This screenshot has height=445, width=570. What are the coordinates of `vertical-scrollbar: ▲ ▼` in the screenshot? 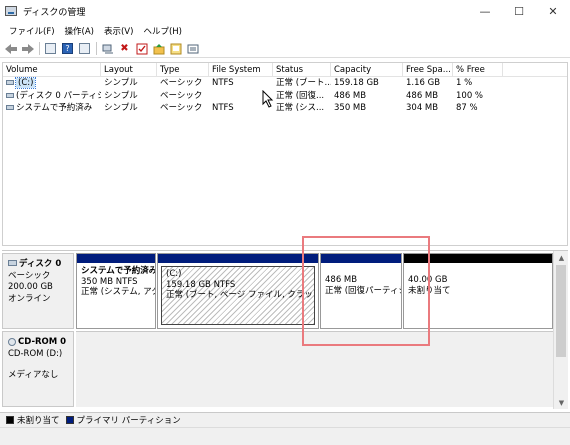 It's located at (560, 330).